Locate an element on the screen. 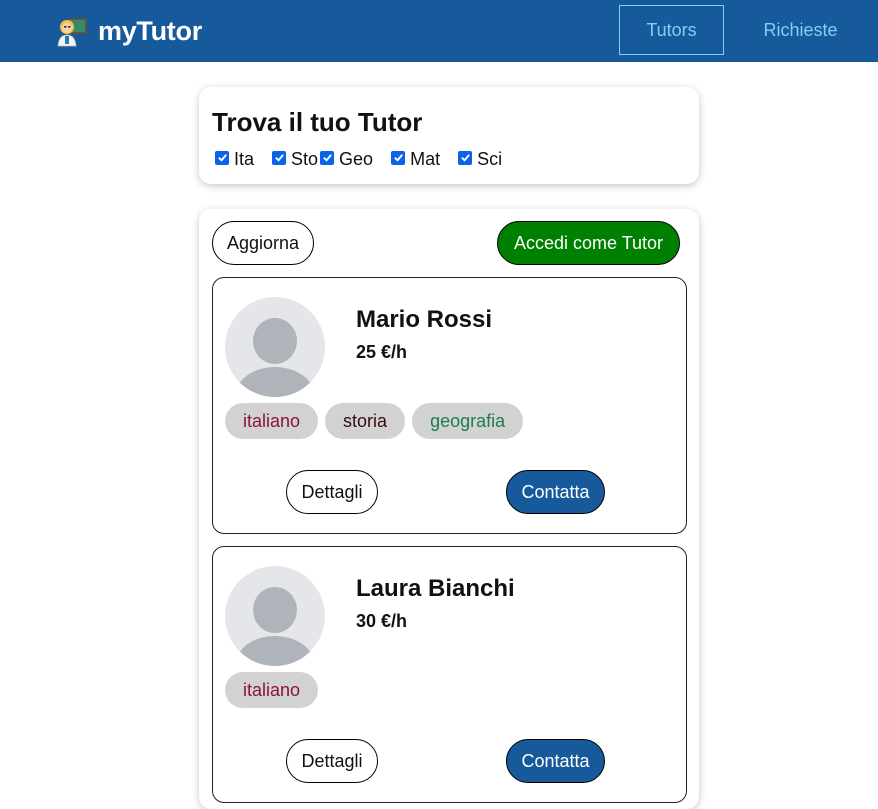 The width and height of the screenshot is (878, 809). filter-label: Geo is located at coordinates (356, 159).